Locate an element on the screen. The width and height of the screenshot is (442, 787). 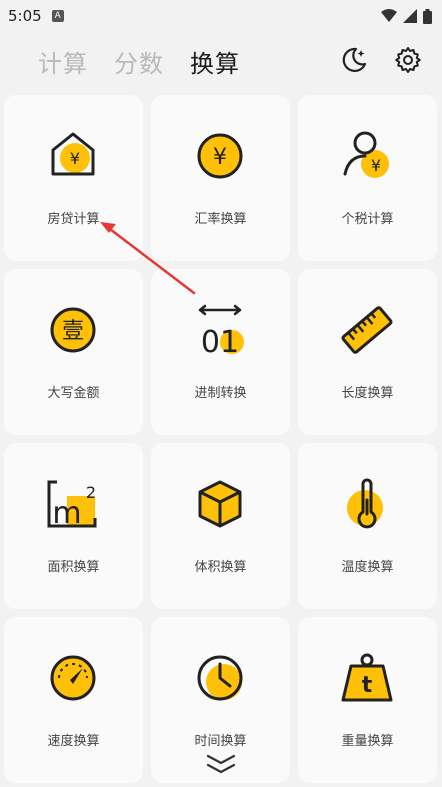
currency-yen-icon: ¥ is located at coordinates (220, 156).